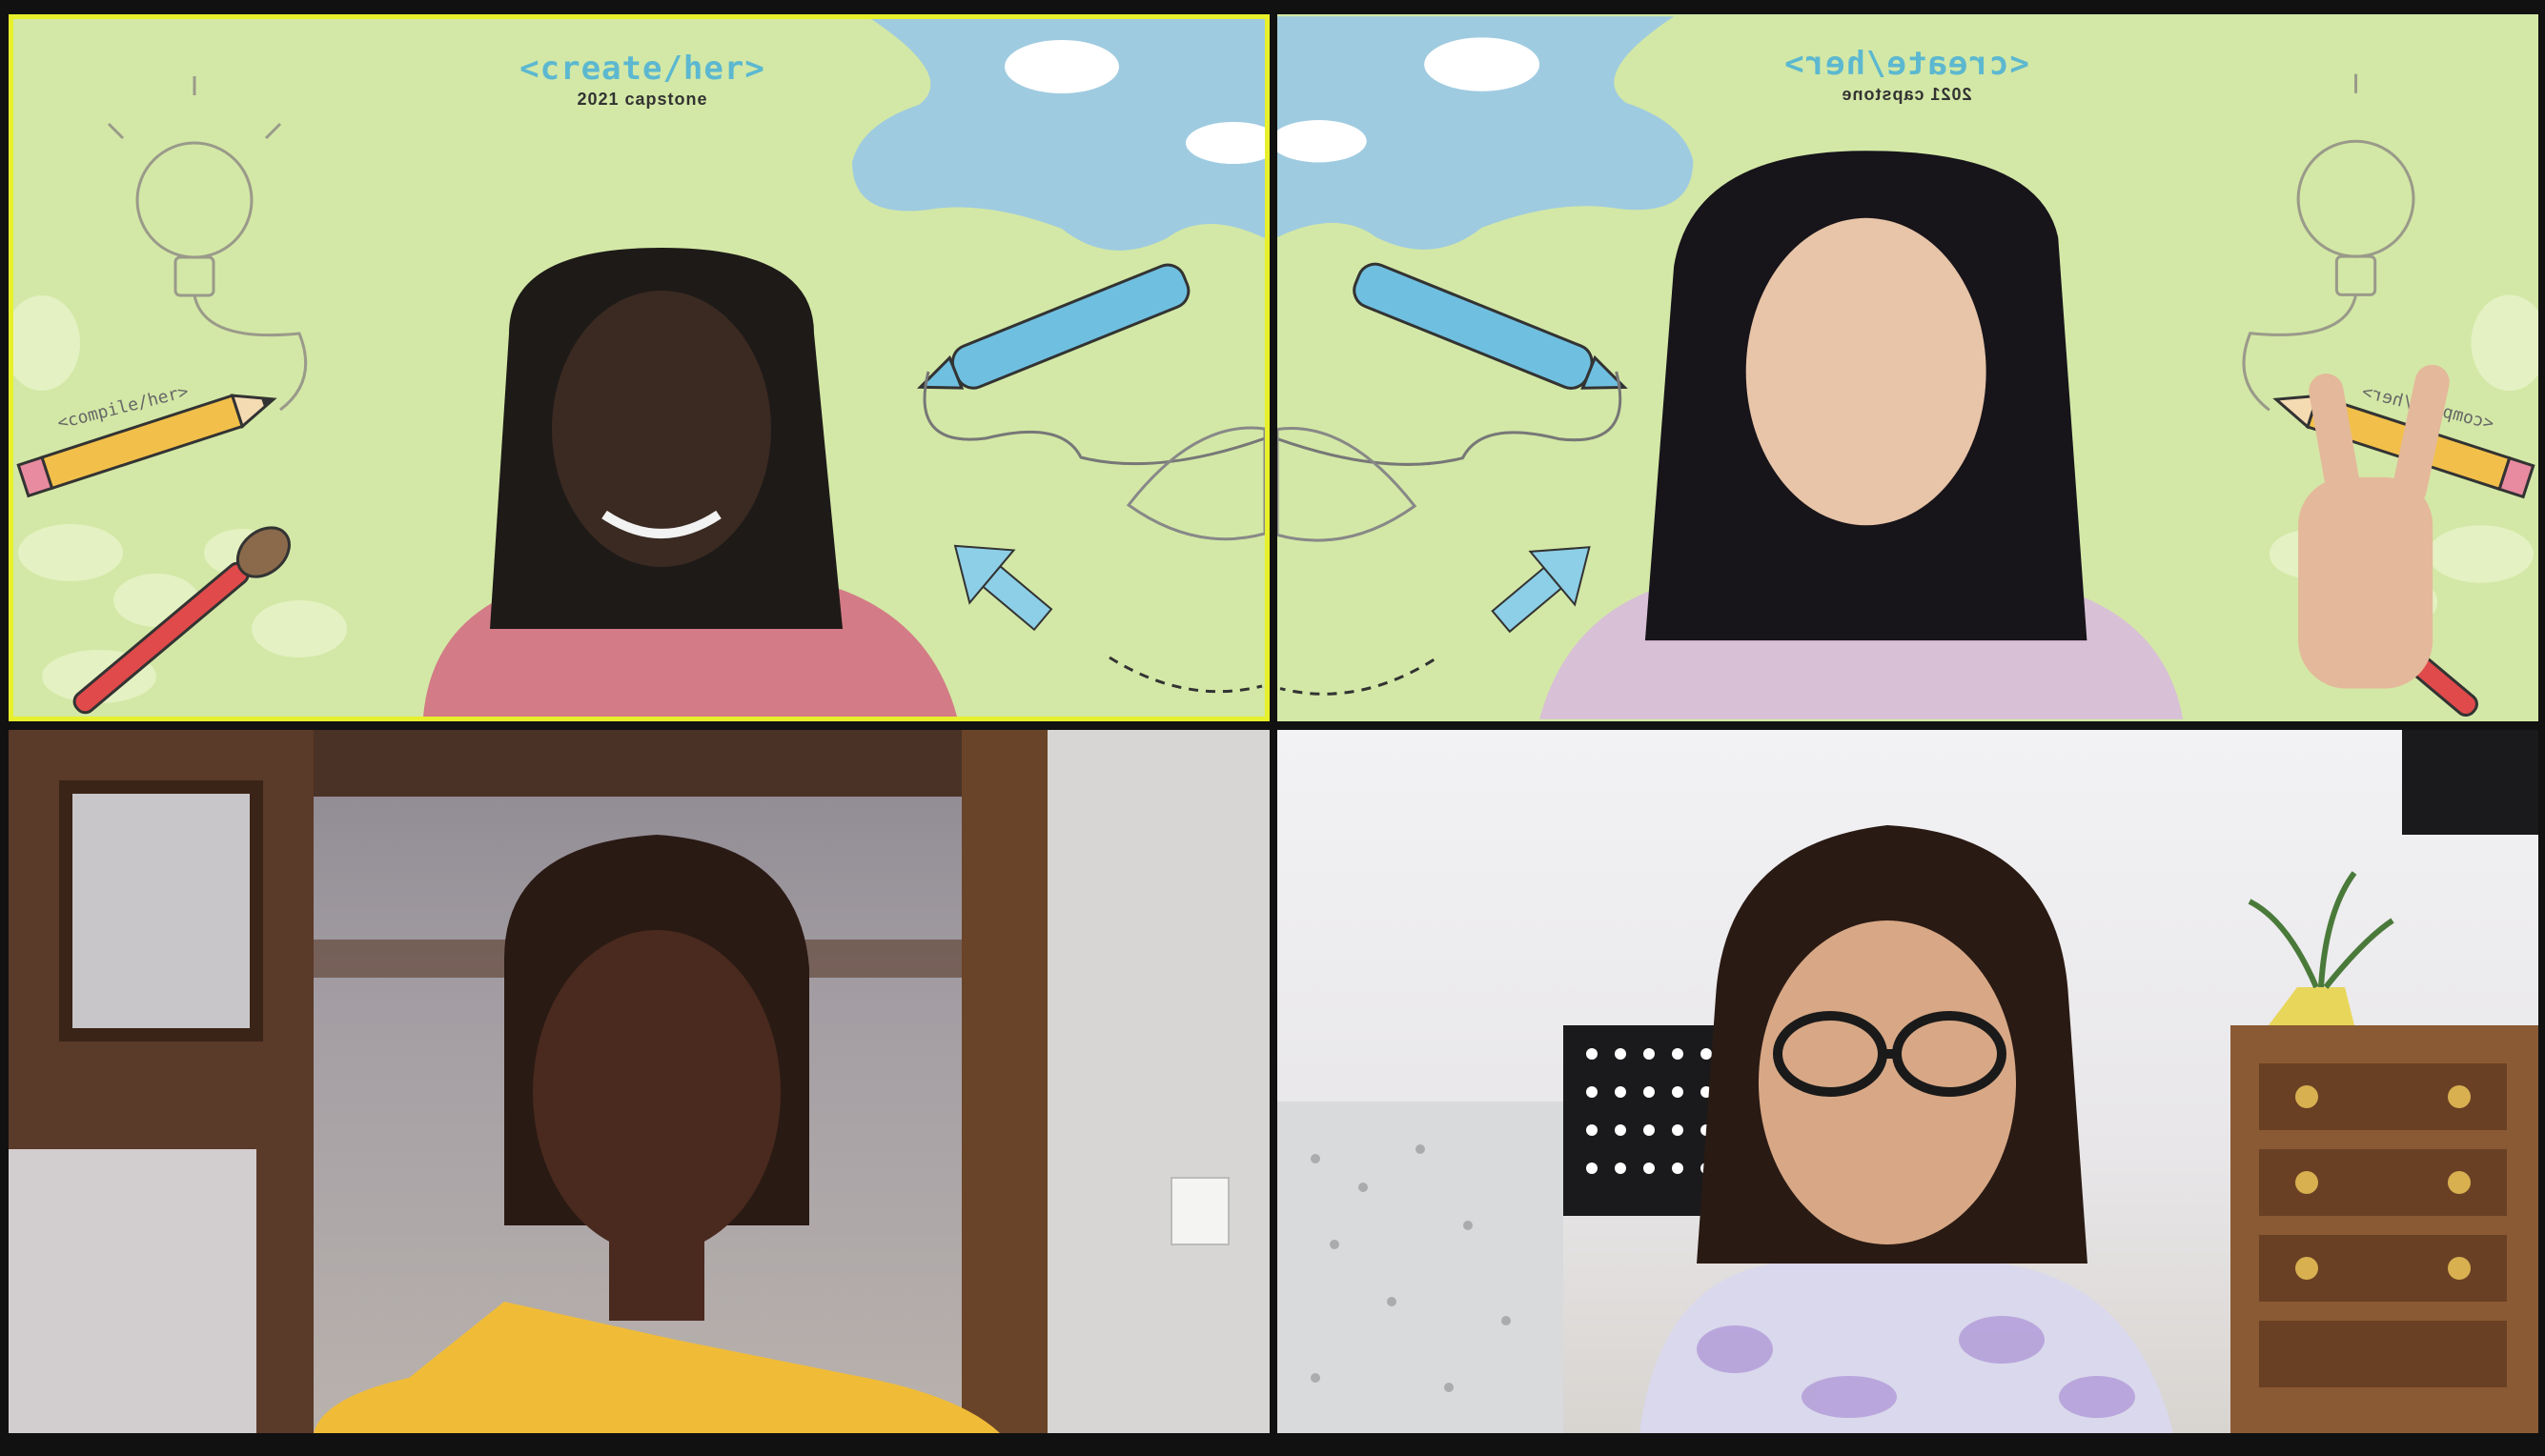 Image resolution: width=2545 pixels, height=1456 pixels. Describe the element at coordinates (2374, 526) in the screenshot. I see `peace-sign-hand` at that location.